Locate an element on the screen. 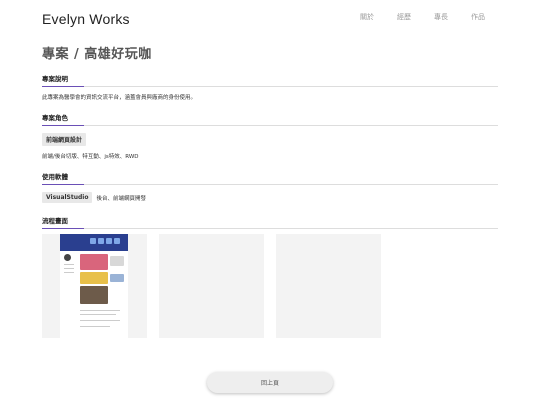 The image size is (540, 405). brand-logo: Evelyn Works is located at coordinates (86, 19).